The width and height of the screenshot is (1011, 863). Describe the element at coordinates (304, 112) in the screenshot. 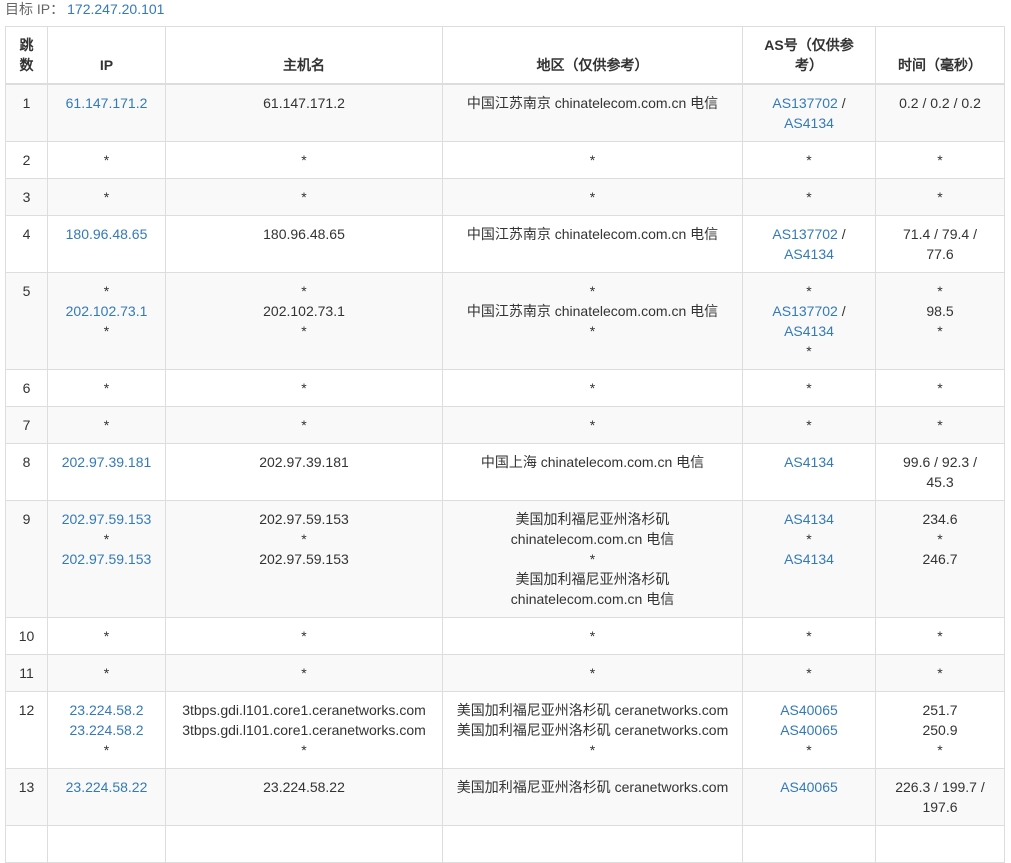

I see `hostname-cell: 61.147.171.2` at that location.